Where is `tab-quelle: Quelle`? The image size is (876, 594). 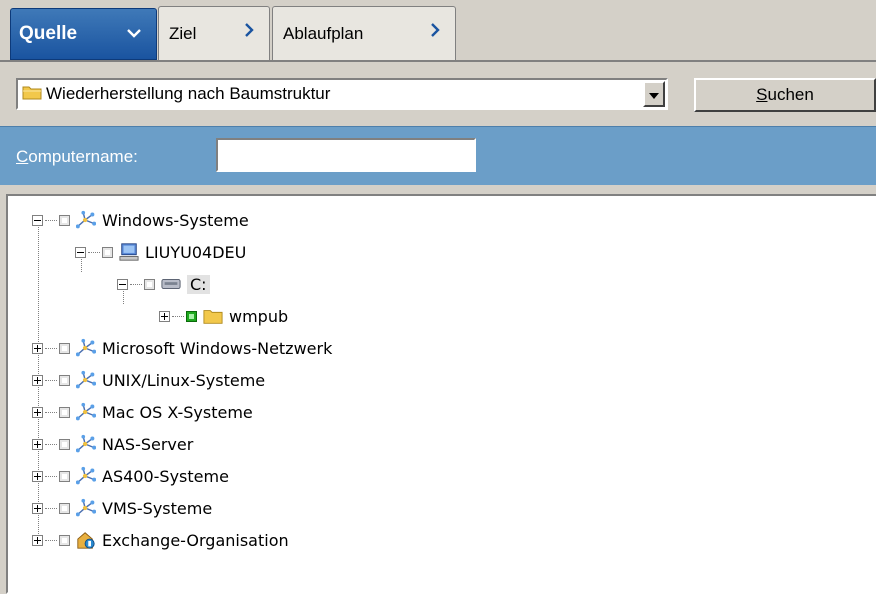 tab-quelle: Quelle is located at coordinates (83, 34).